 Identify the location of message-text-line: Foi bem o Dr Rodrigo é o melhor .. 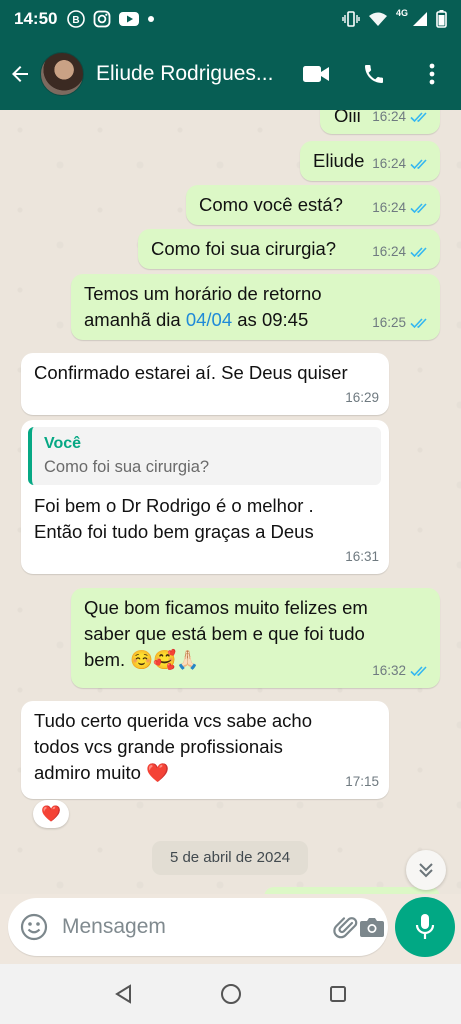
(174, 505).